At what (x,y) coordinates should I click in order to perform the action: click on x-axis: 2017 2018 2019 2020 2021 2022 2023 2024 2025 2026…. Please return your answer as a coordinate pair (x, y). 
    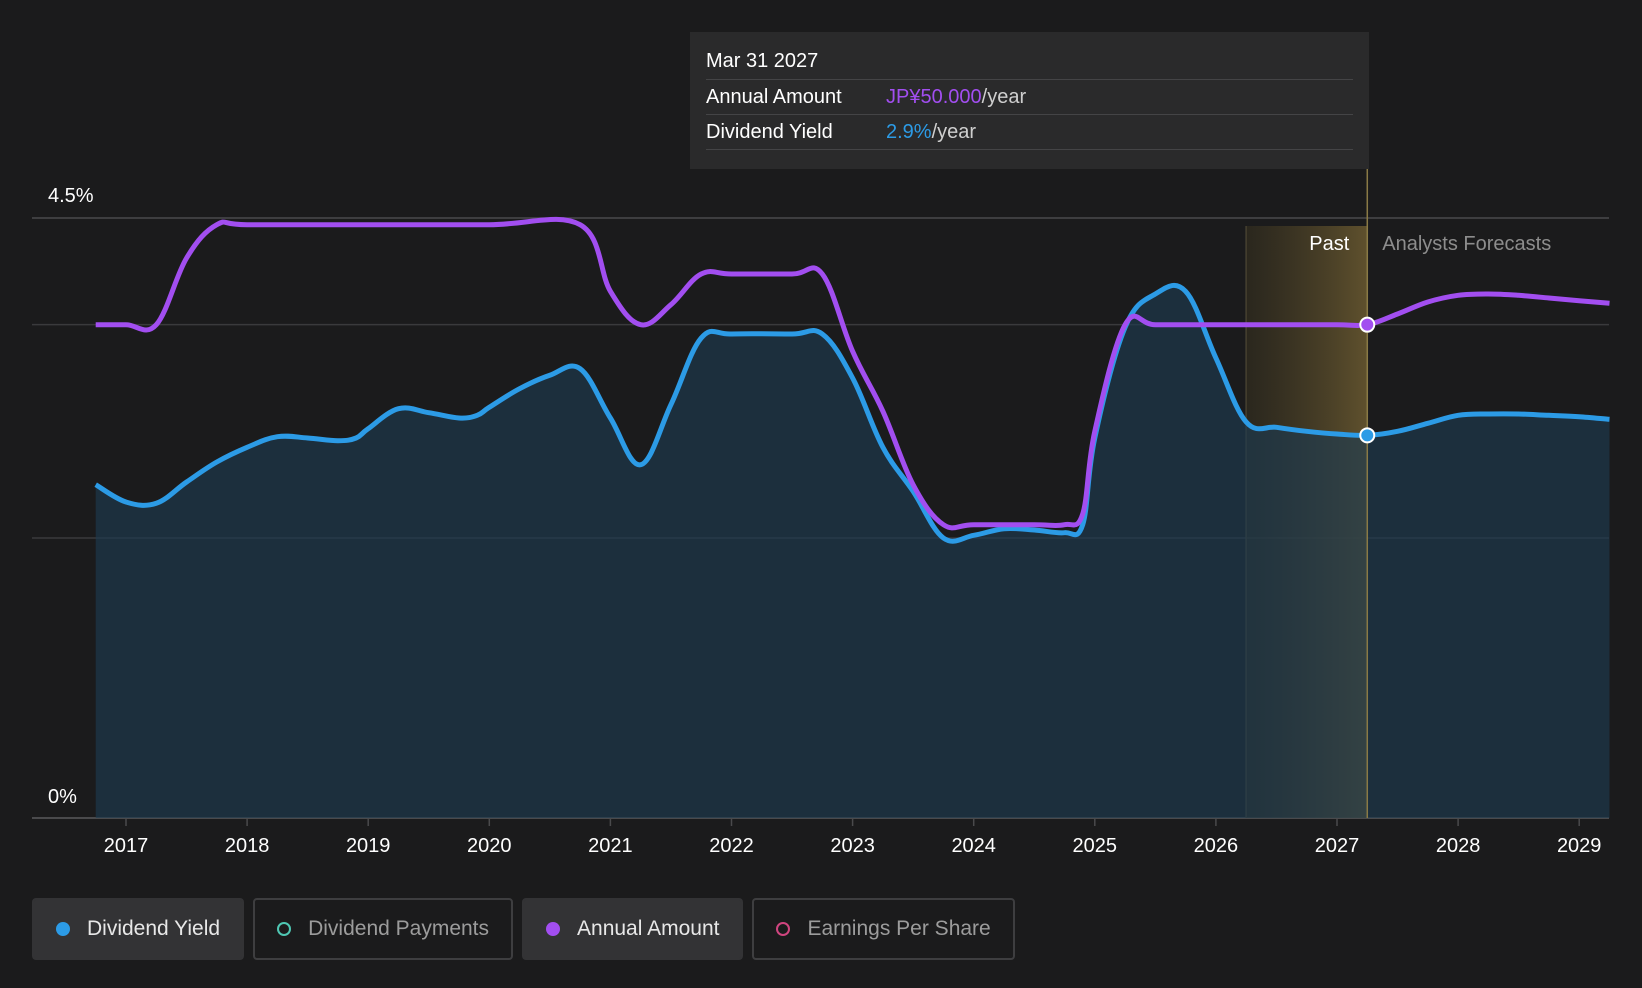
    Looking at the image, I should click on (853, 837).